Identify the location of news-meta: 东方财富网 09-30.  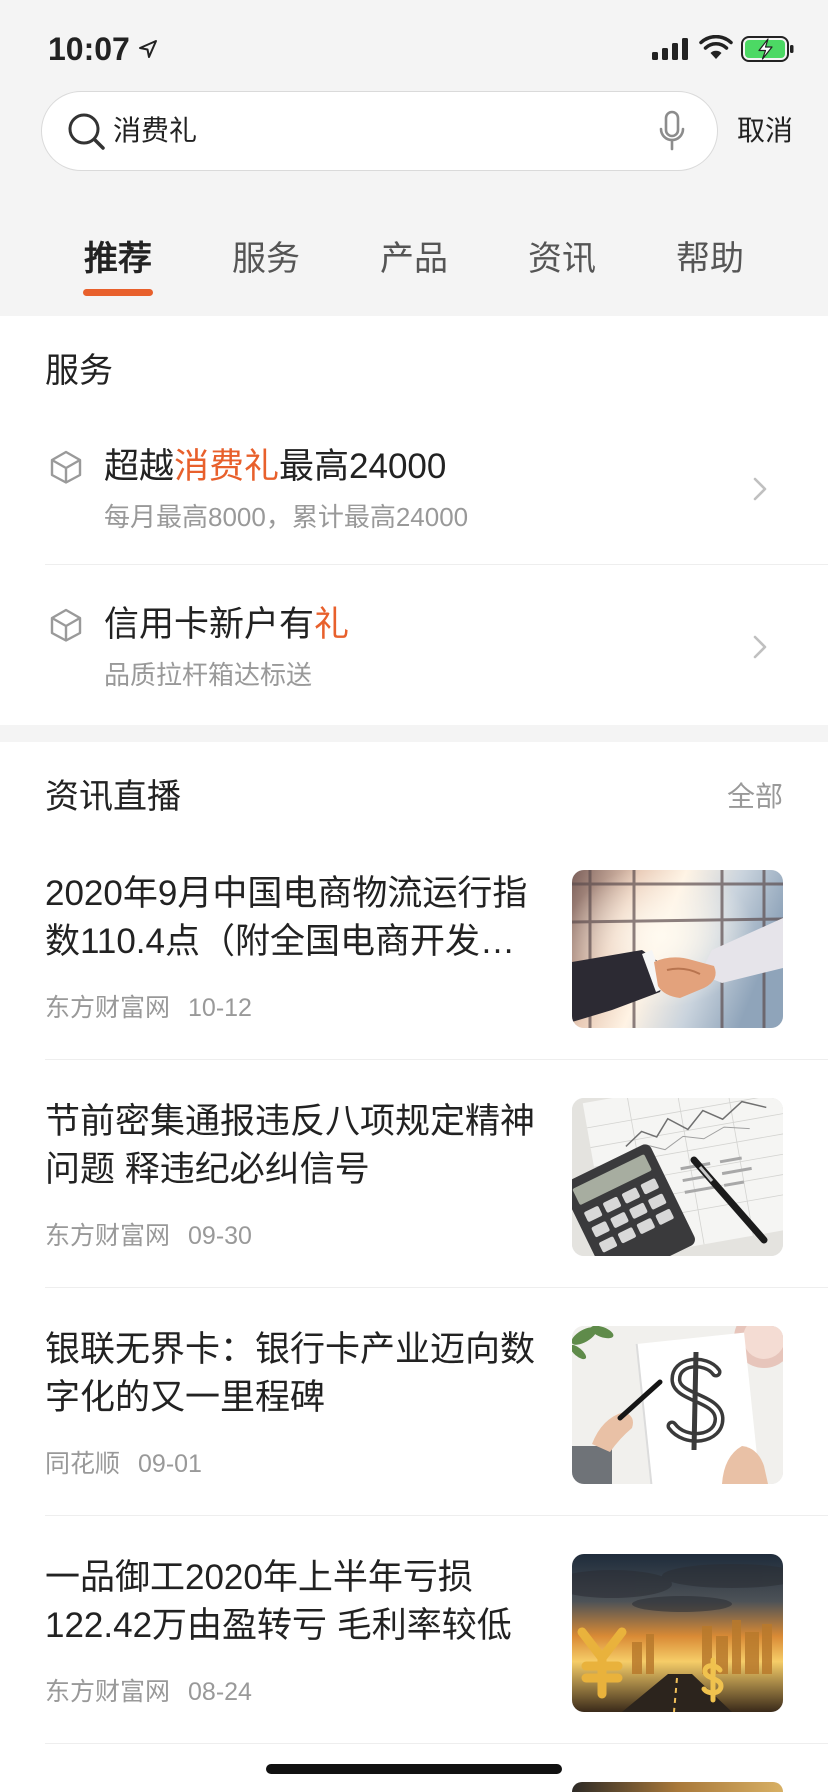
(148, 1236).